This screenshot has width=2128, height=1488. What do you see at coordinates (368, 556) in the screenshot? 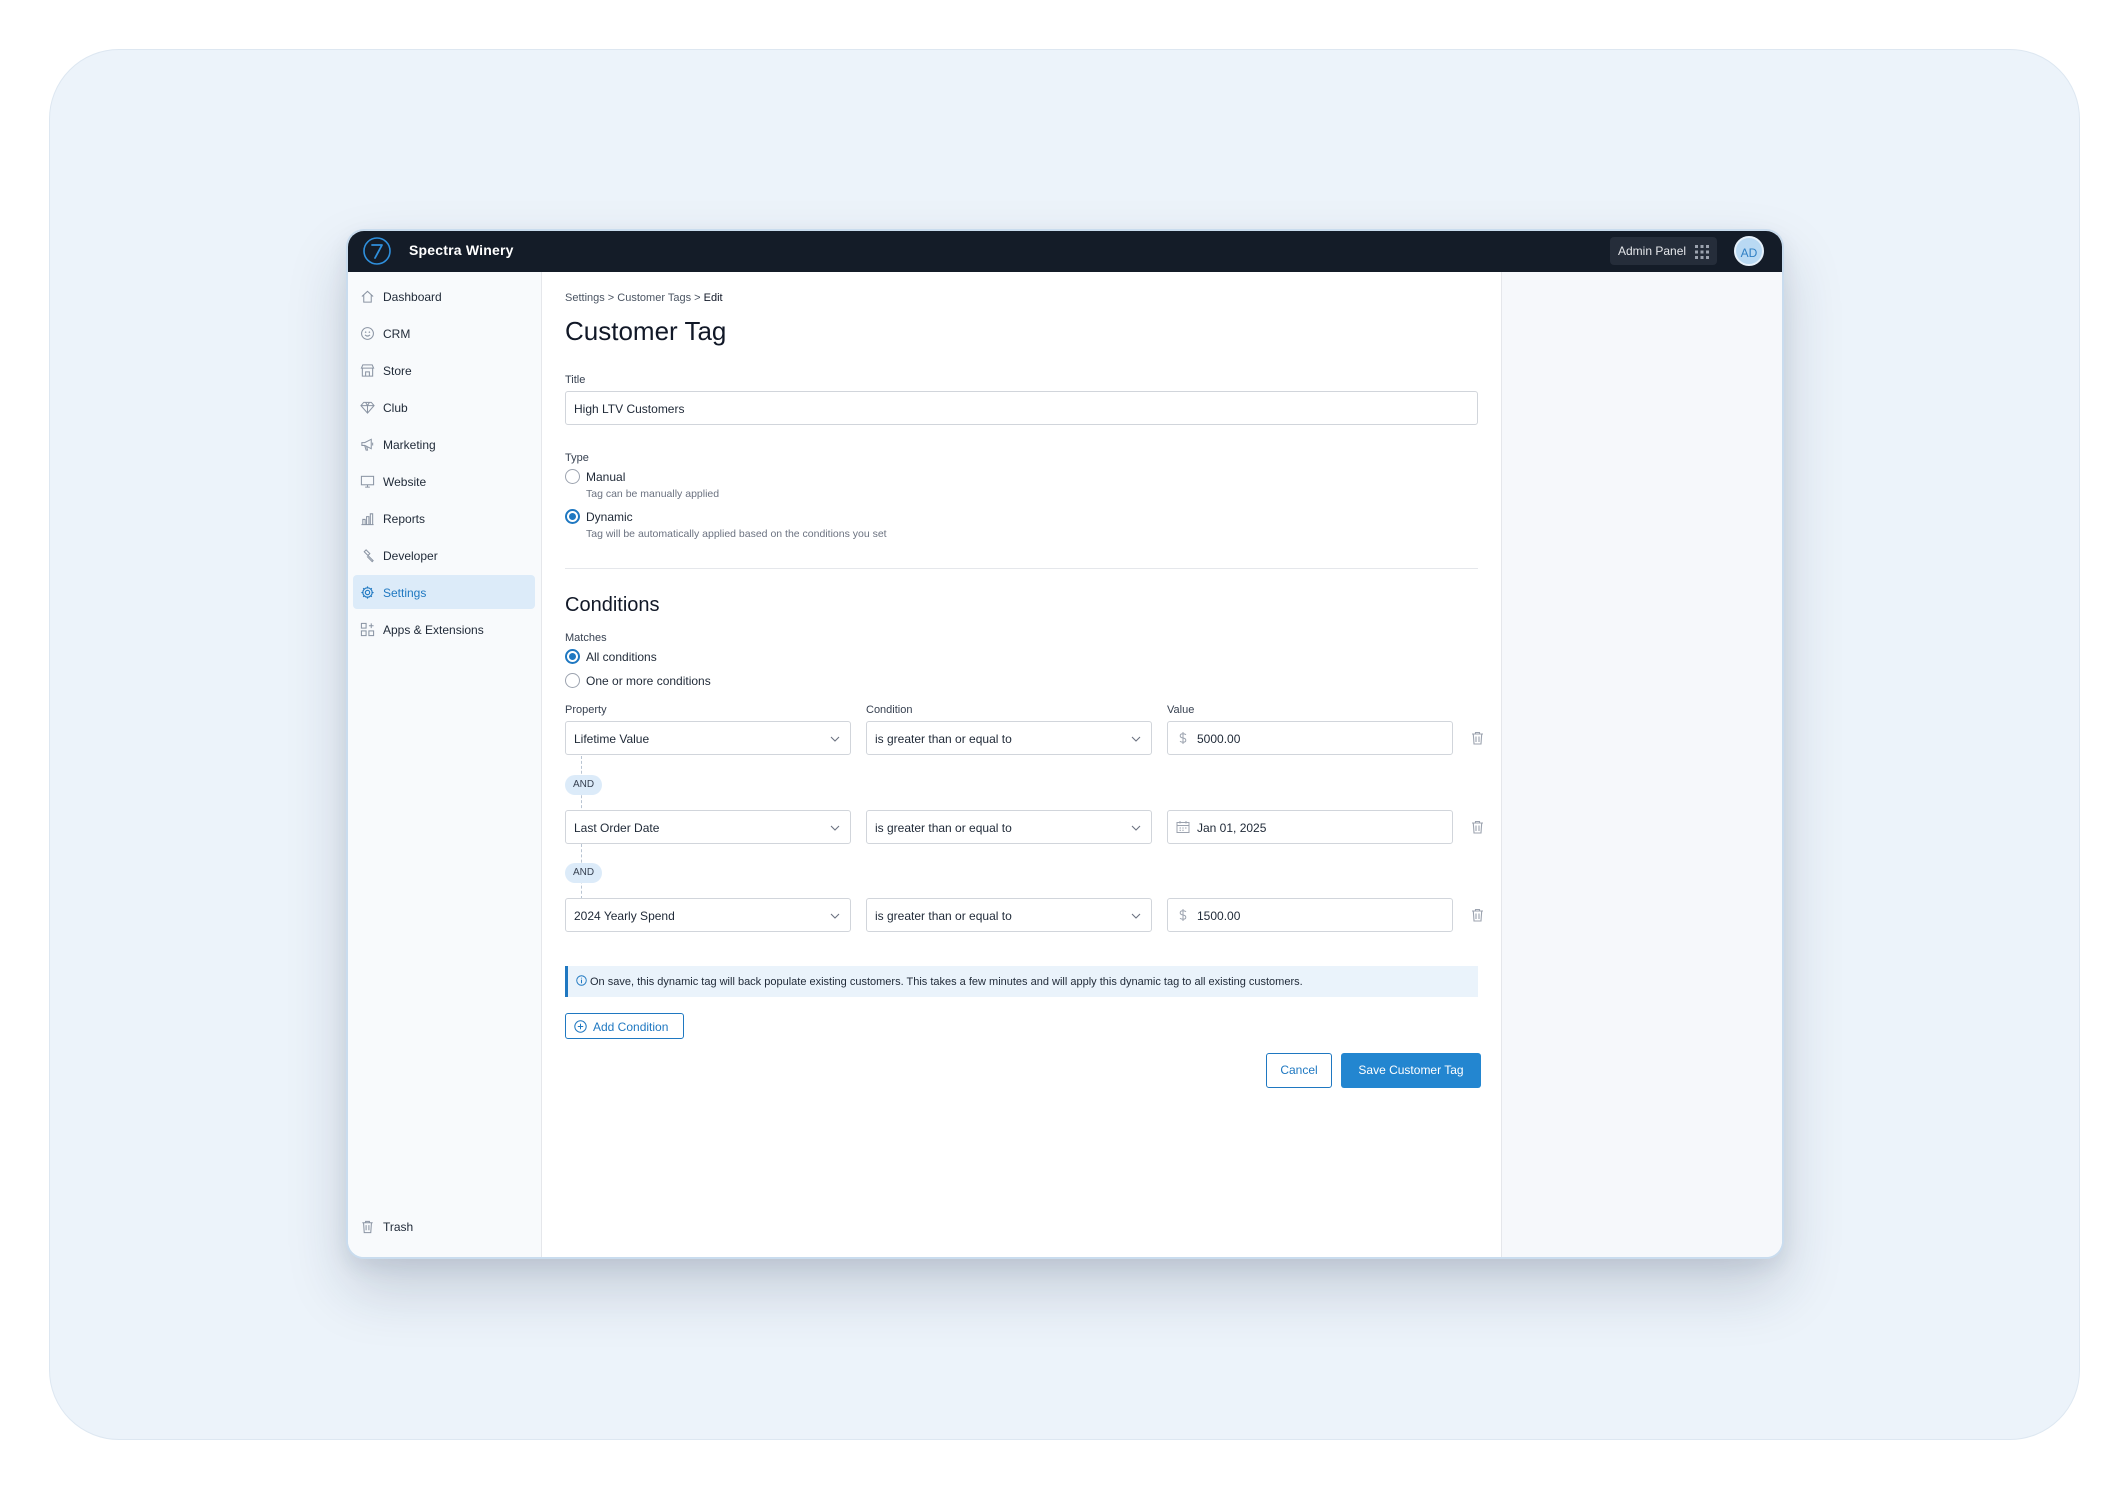
I see `hammer-icon` at bounding box center [368, 556].